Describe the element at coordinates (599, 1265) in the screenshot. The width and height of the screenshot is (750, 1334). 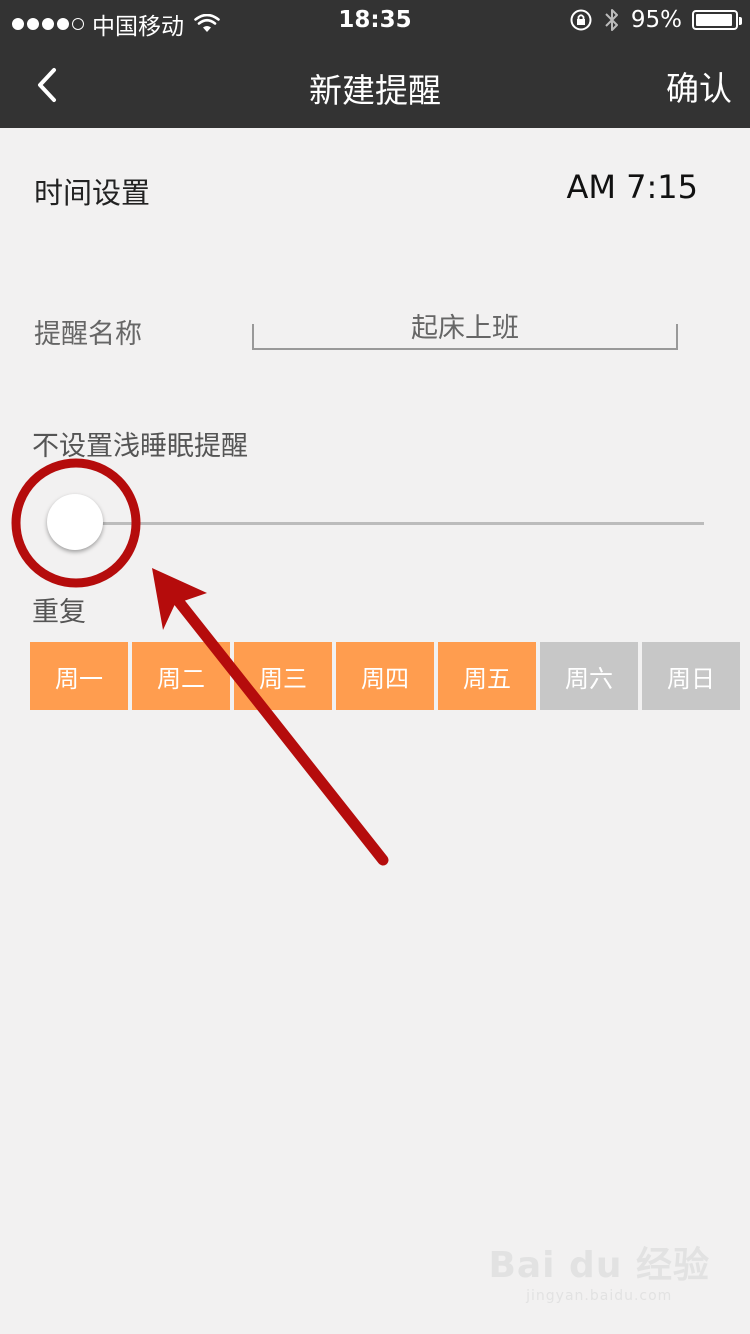
I see `watermark-logo: Bai du 经验` at that location.